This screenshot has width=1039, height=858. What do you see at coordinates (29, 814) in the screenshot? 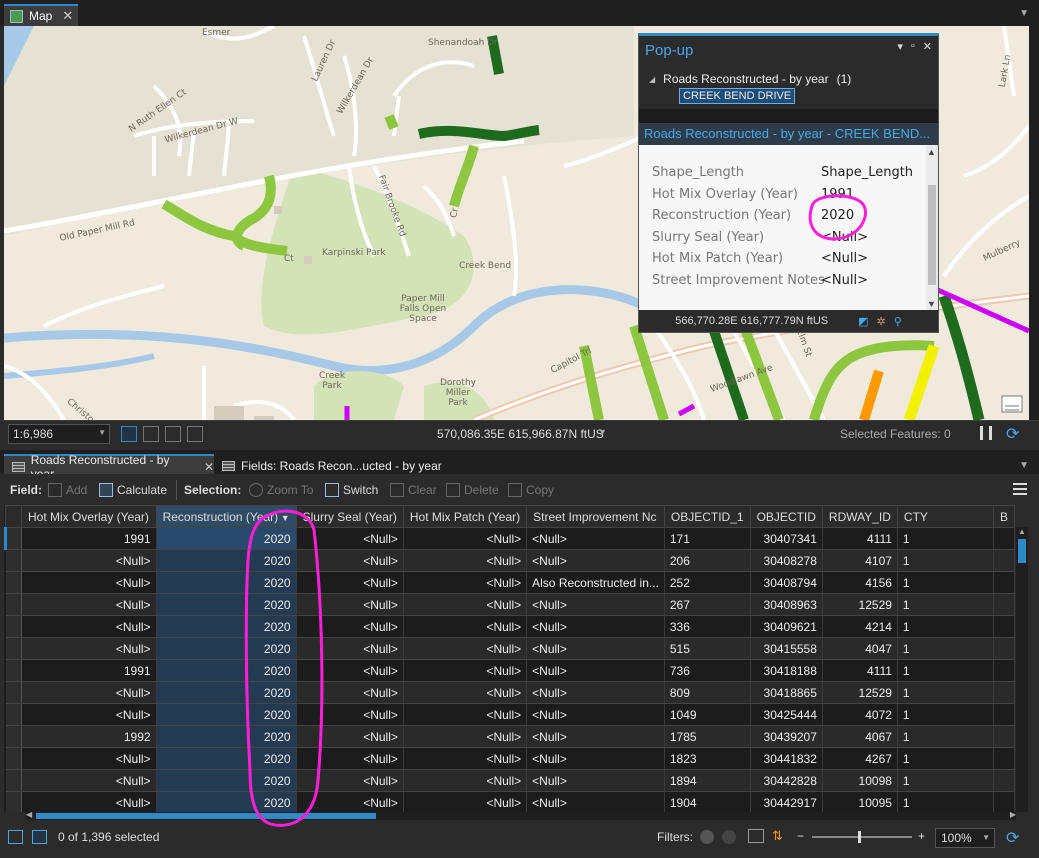
I see `chevron-left-icon: ◀` at bounding box center [29, 814].